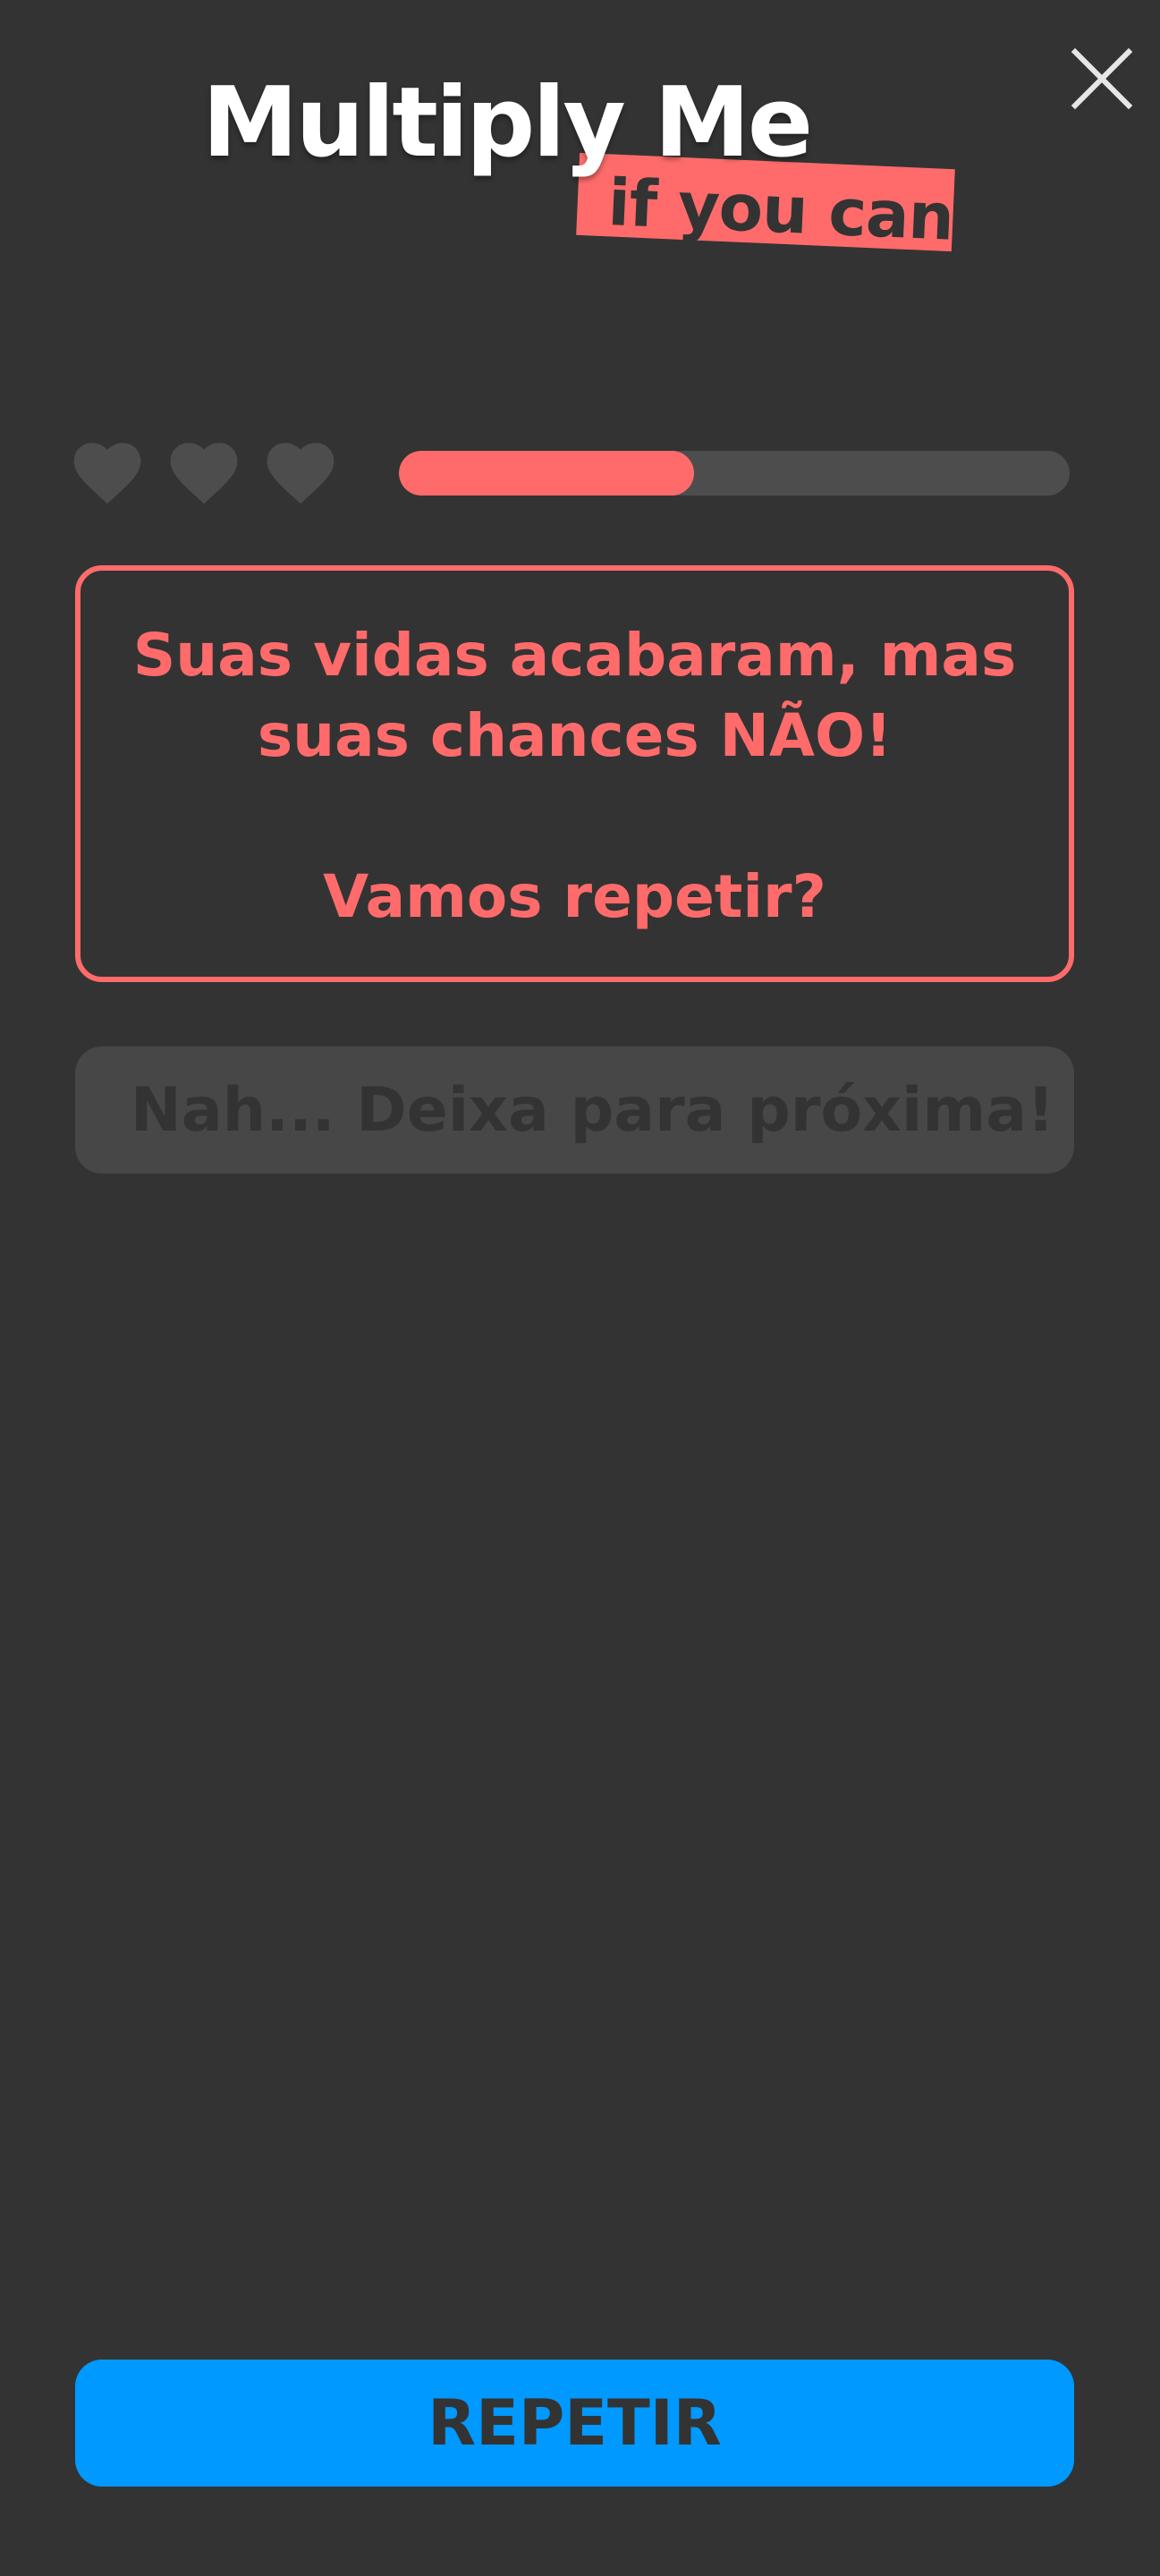 Image resolution: width=1160 pixels, height=2576 pixels. Describe the element at coordinates (574, 655) in the screenshot. I see `message-line-1: Suas vidas acabaram, mas` at that location.